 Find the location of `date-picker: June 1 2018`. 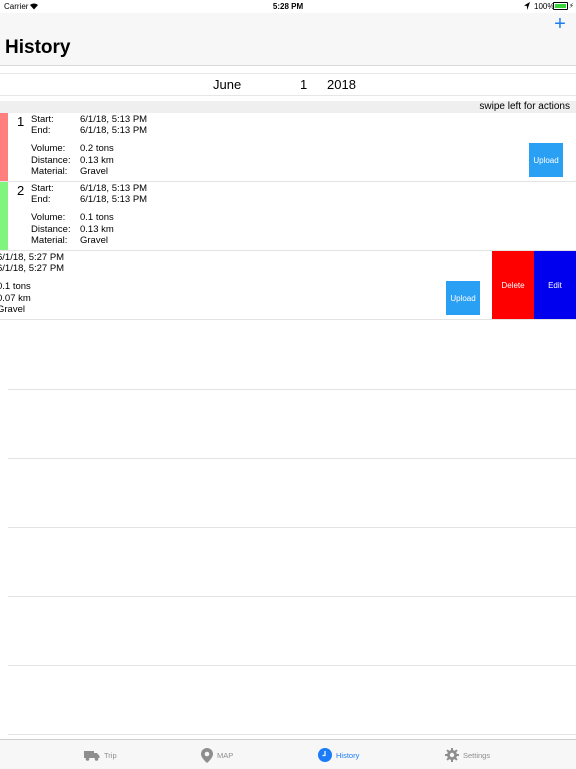

date-picker: June 1 2018 is located at coordinates (288, 84).